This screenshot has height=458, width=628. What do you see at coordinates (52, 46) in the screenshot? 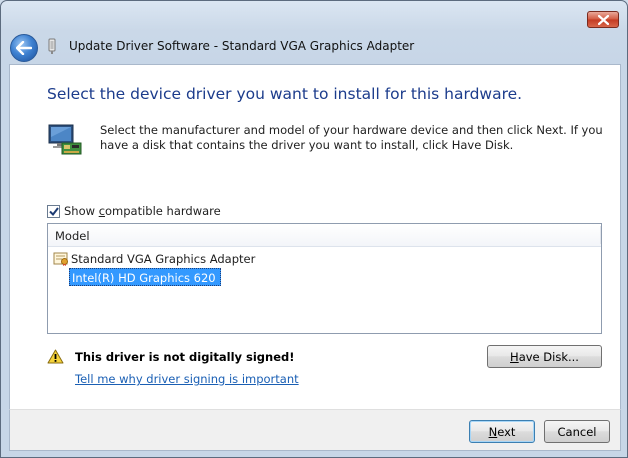
I see `device-plug-icon` at bounding box center [52, 46].